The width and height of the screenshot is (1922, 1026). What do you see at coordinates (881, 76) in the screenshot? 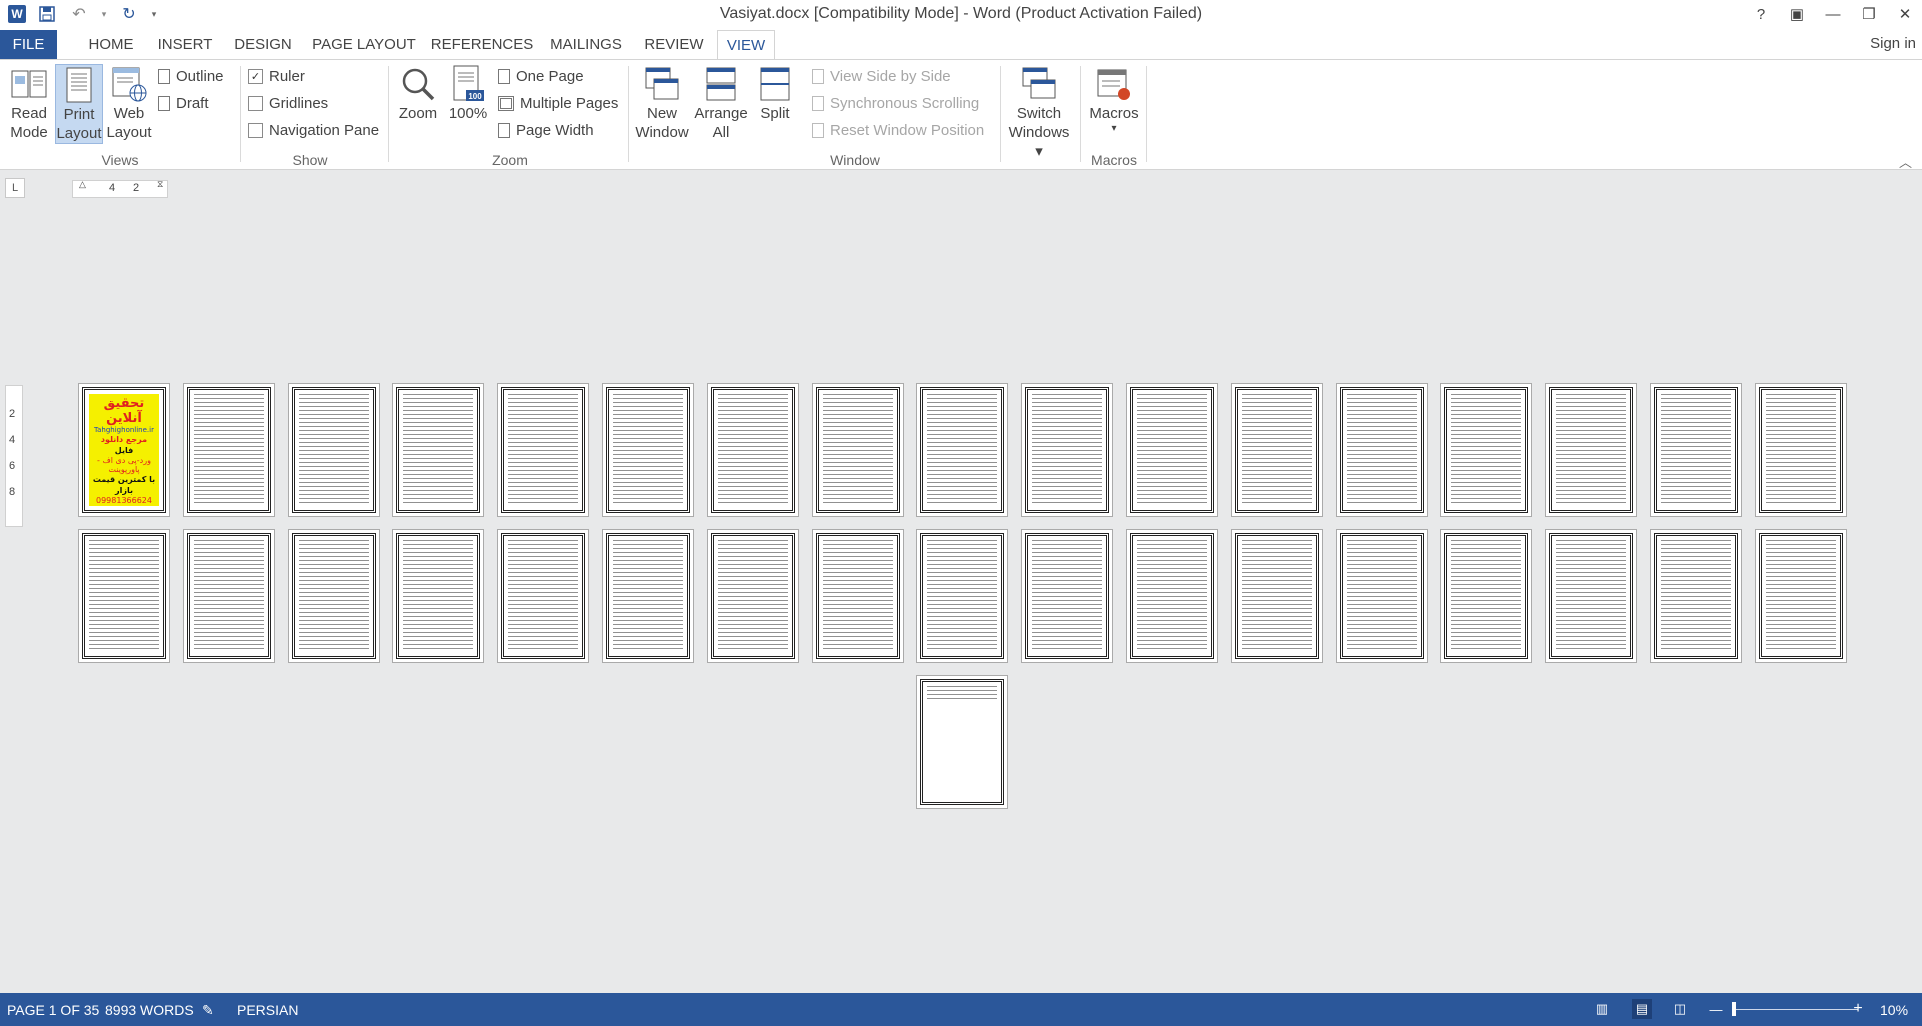
I see `view-side-by-side-button: View Side by Side` at bounding box center [881, 76].